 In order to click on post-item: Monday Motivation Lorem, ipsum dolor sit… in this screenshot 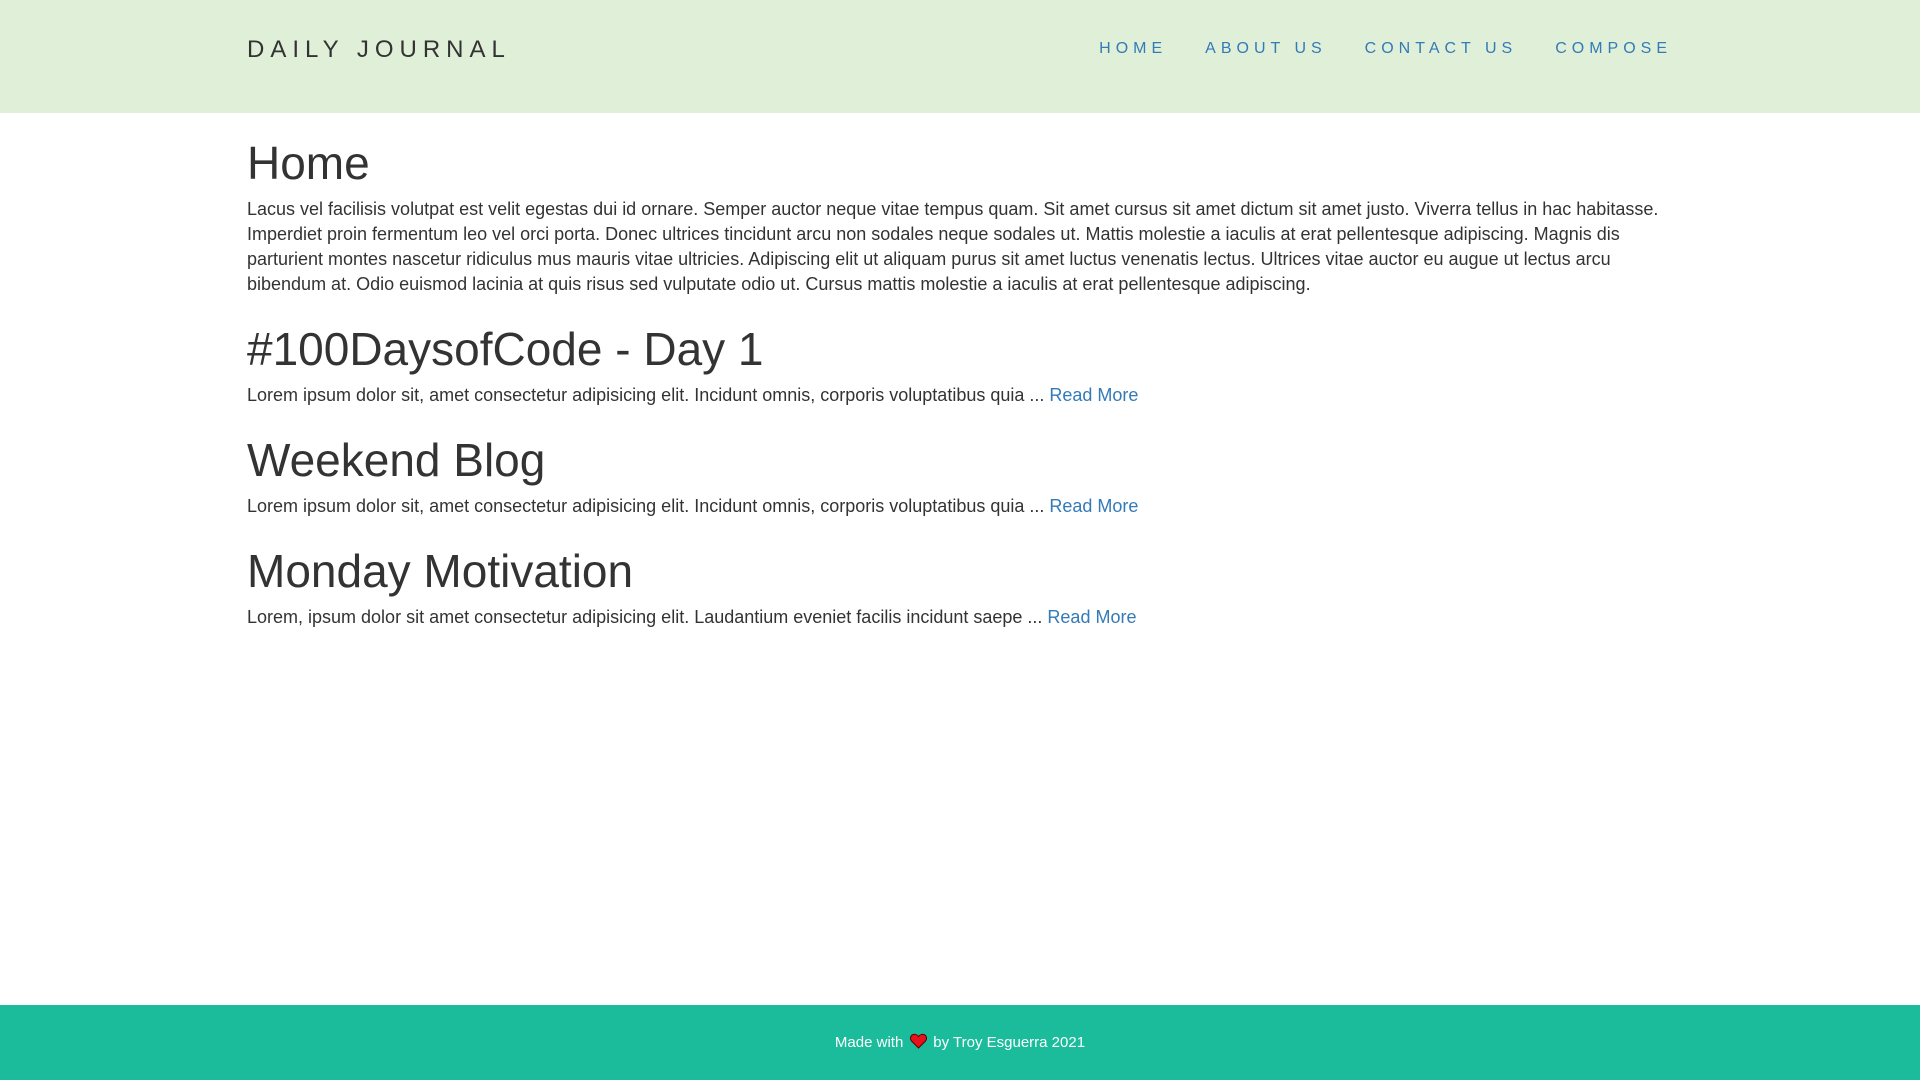, I will do `click(960, 586)`.